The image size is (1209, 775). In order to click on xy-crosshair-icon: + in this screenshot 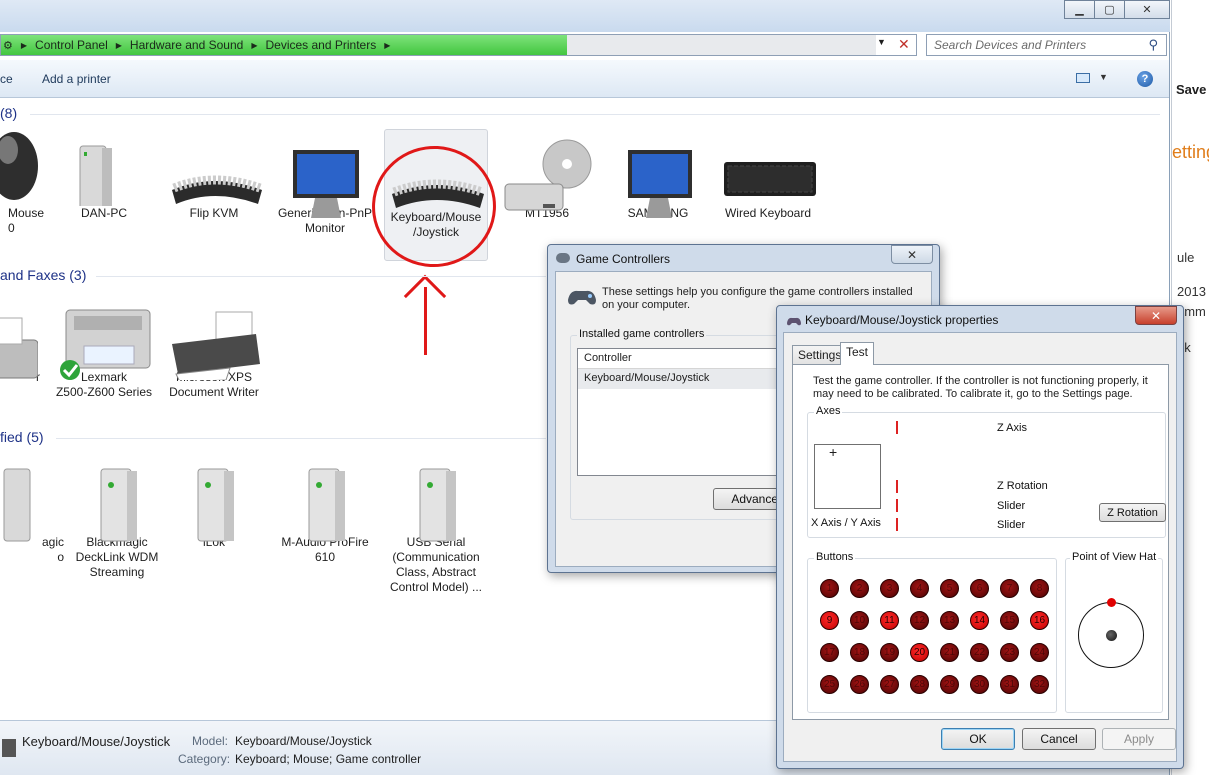, I will do `click(833, 452)`.